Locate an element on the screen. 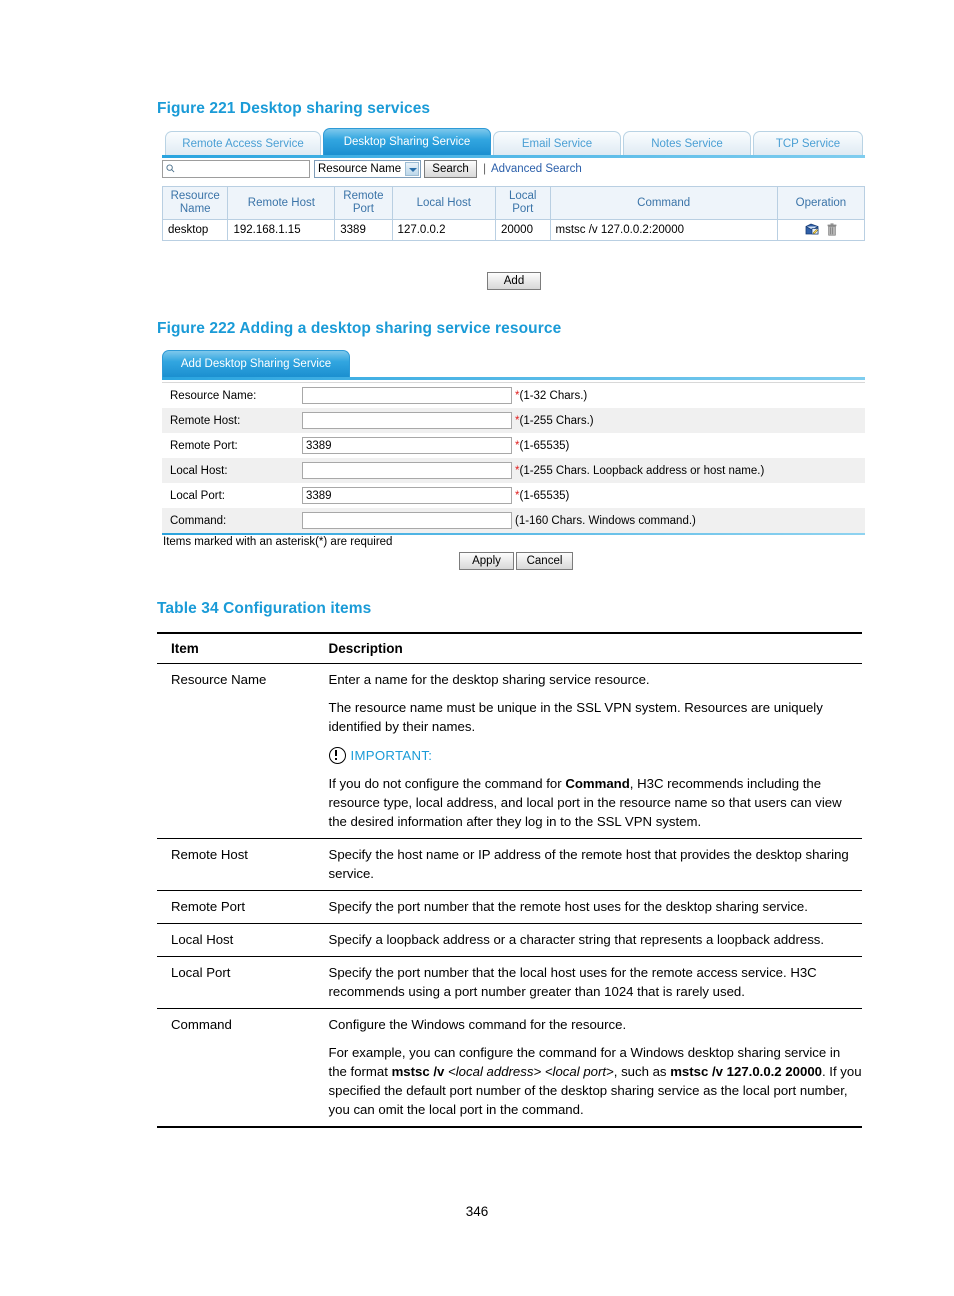  remote-host-input is located at coordinates (407, 420).